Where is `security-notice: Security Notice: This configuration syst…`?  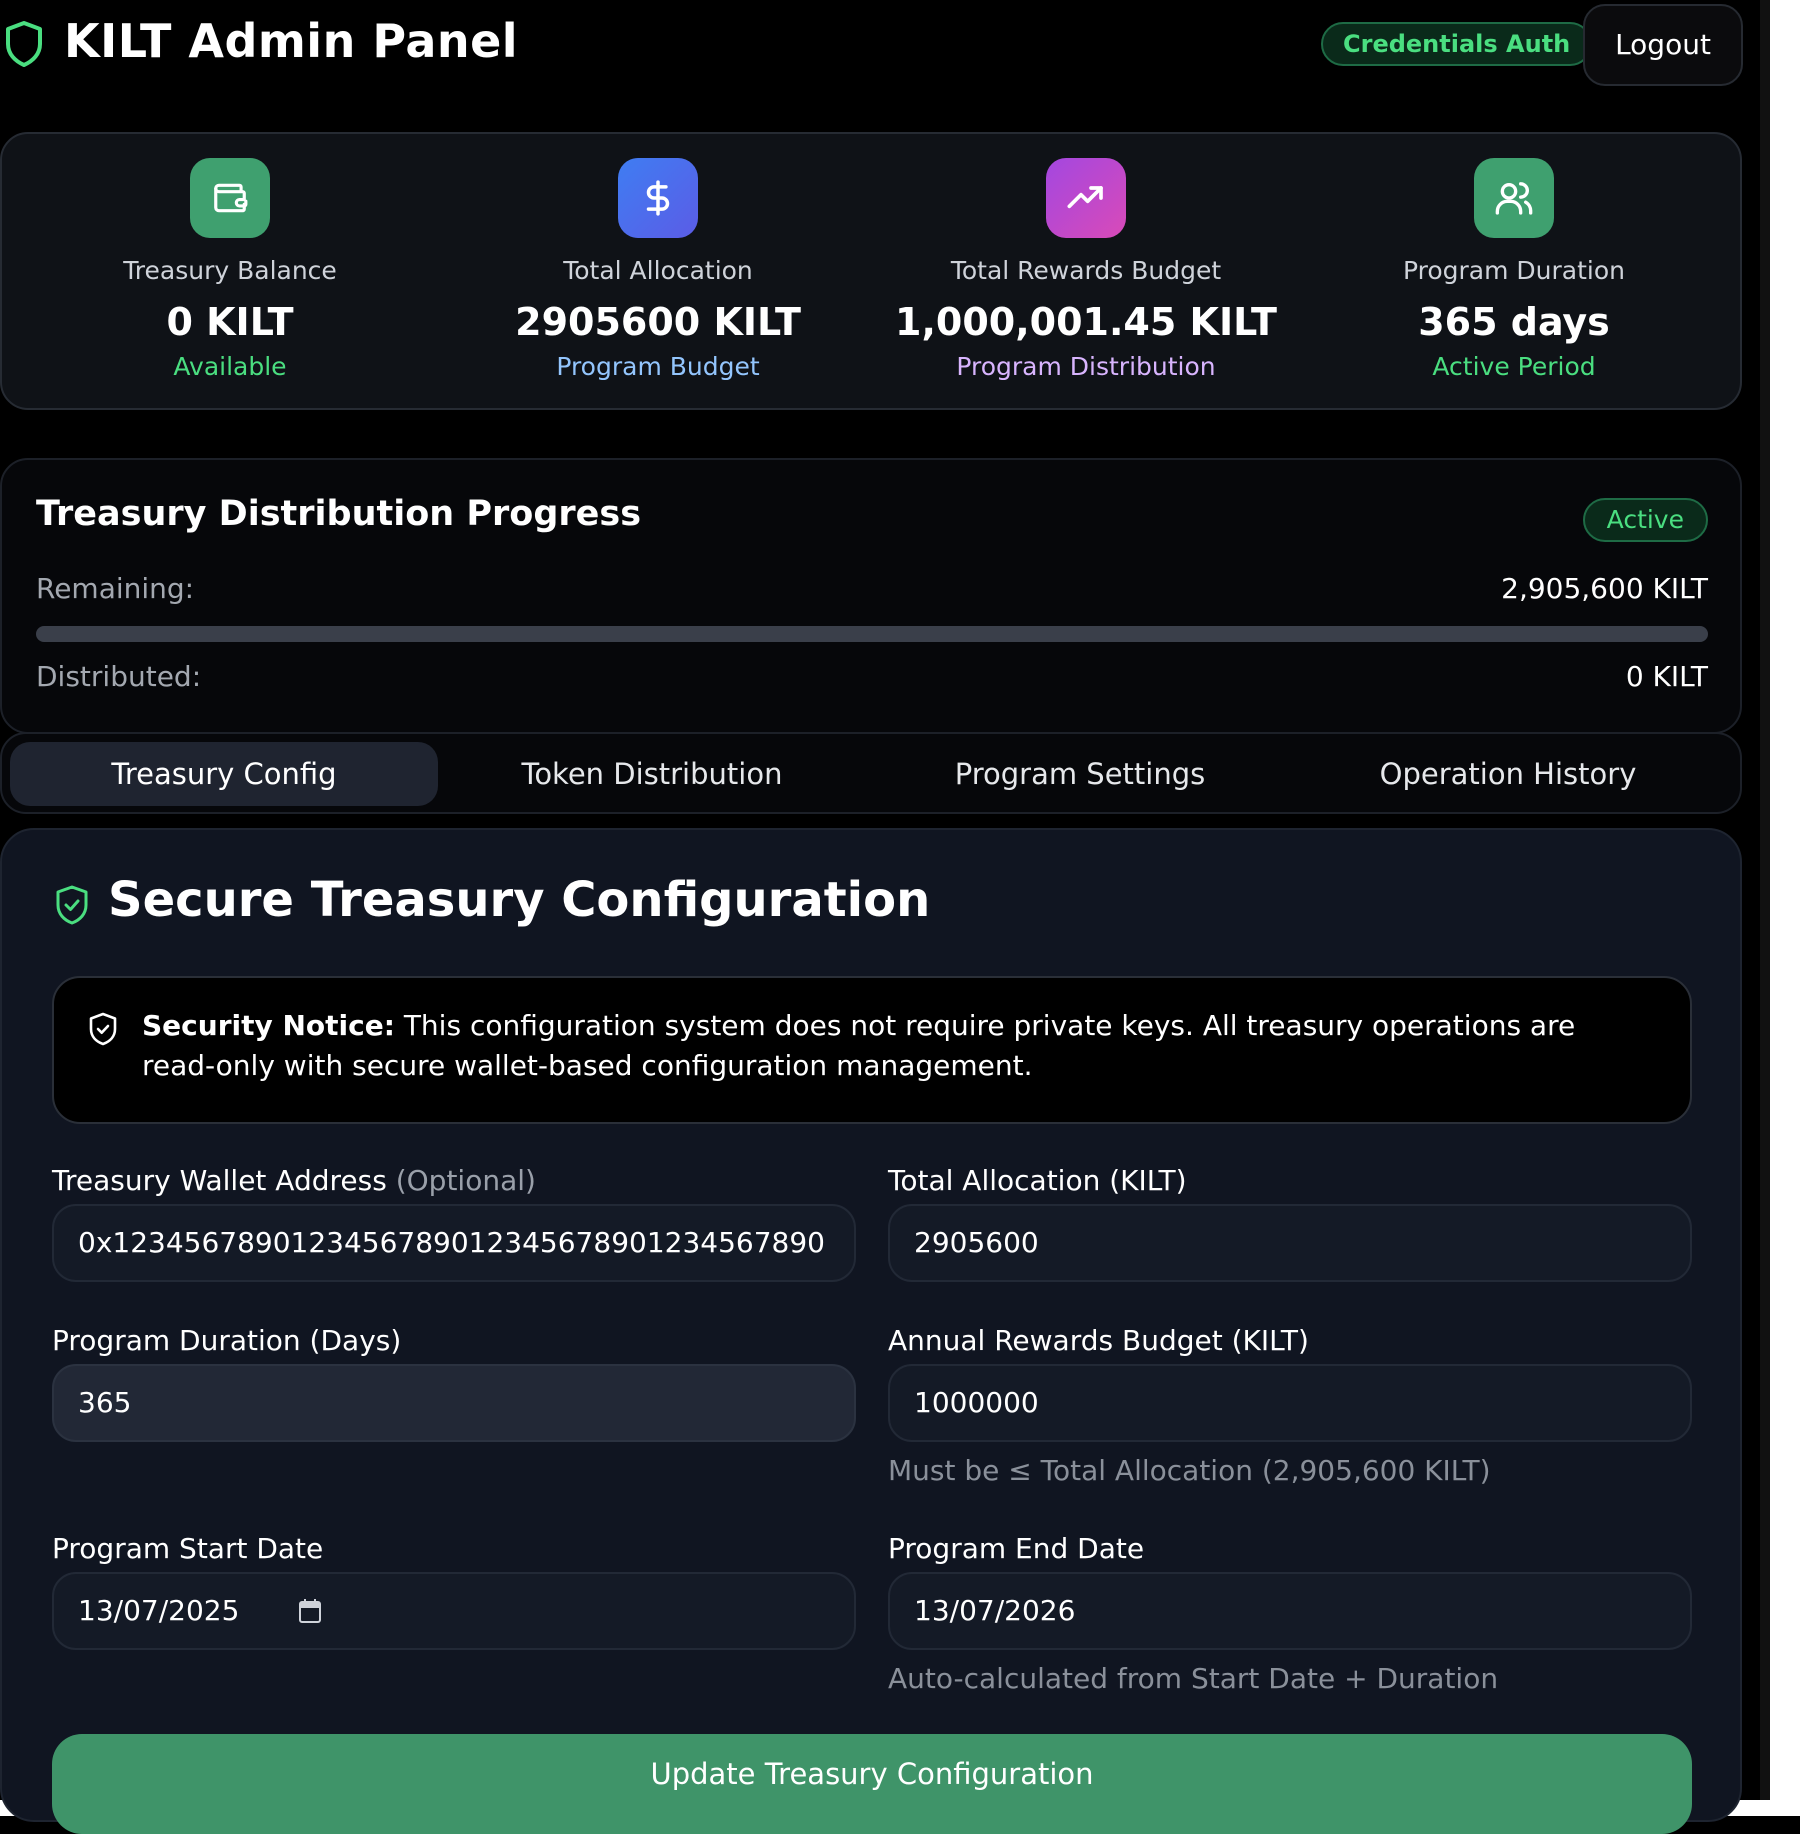
security-notice: Security Notice: This configuration syst… is located at coordinates (872, 1050).